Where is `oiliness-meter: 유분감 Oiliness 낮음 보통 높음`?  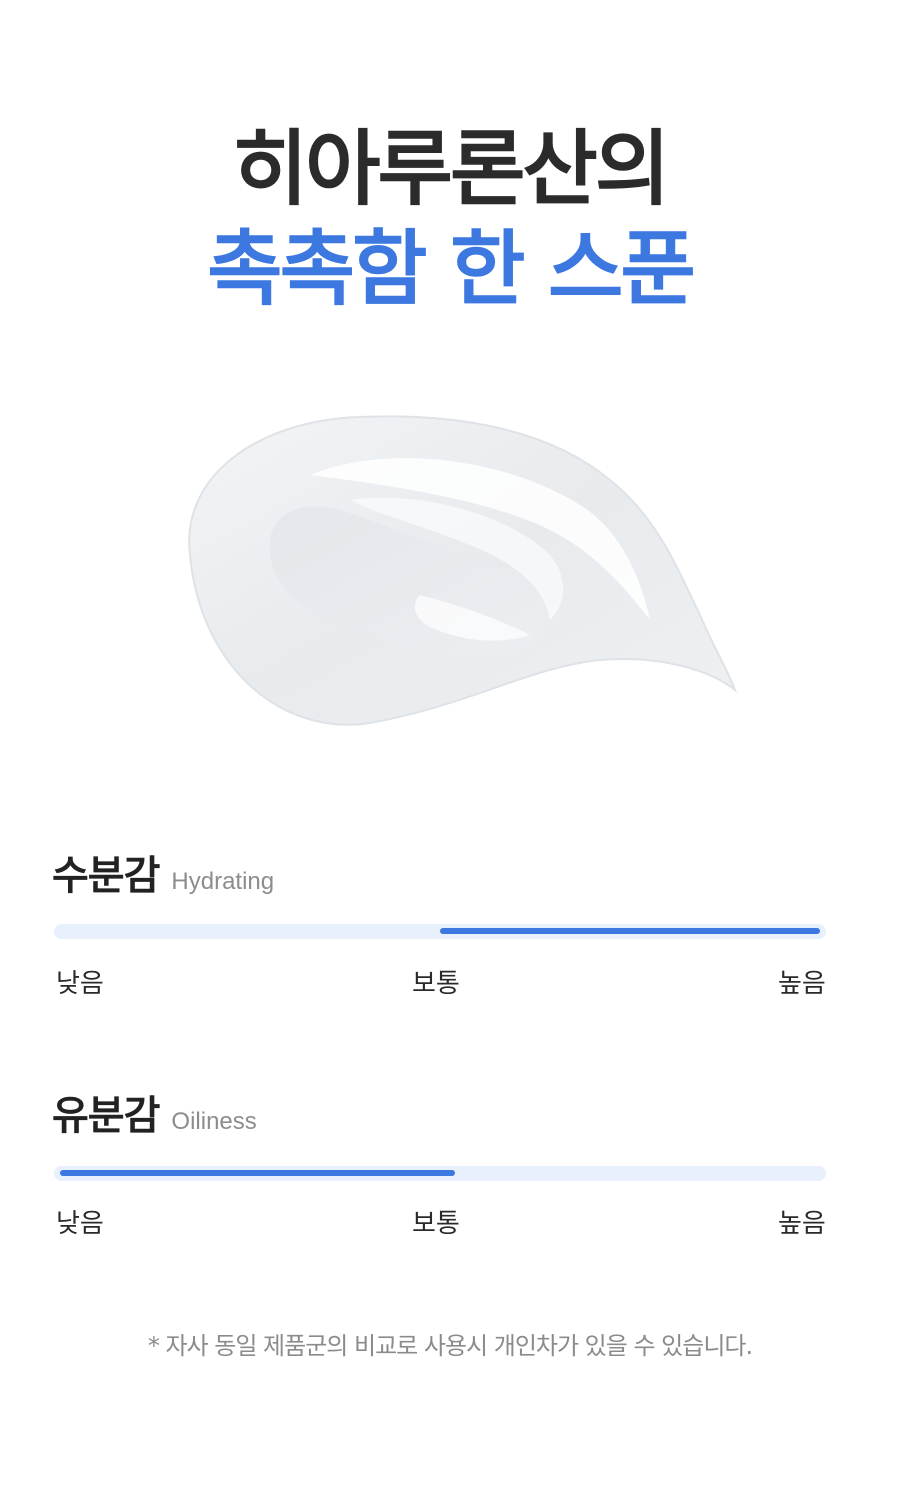
oiliness-meter: 유분감 Oiliness 낮음 보통 높음 is located at coordinates (440, 1161).